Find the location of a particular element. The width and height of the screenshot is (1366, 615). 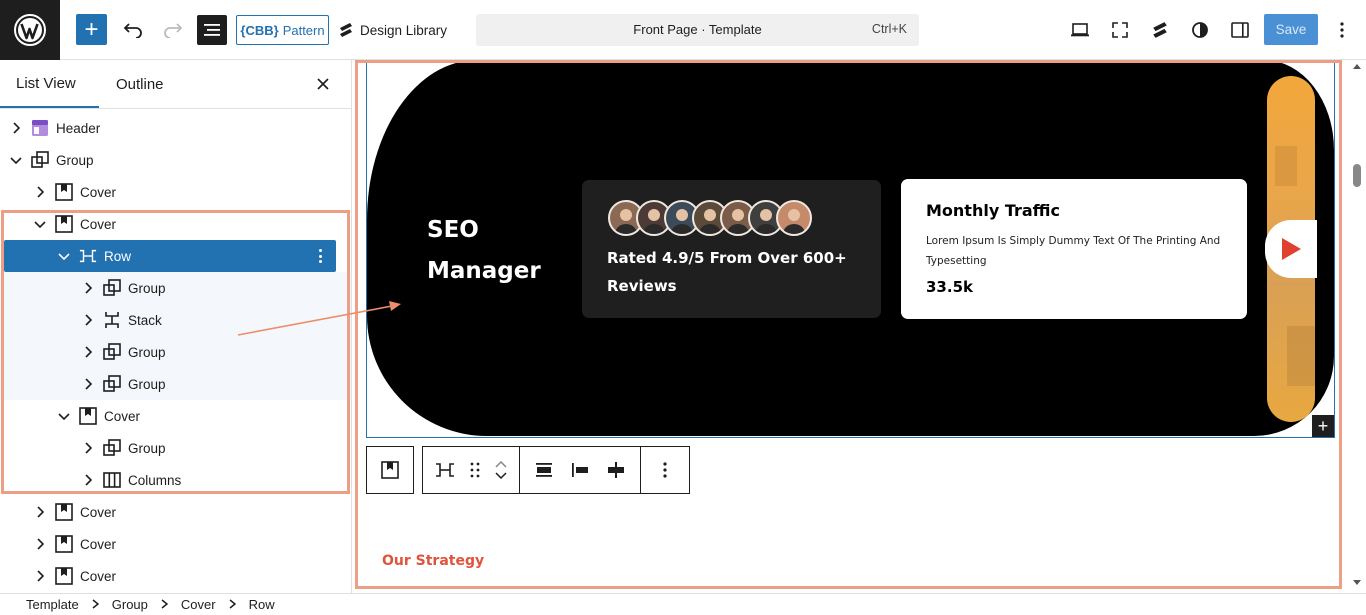

breadcrumb-item: Row is located at coordinates (262, 604).